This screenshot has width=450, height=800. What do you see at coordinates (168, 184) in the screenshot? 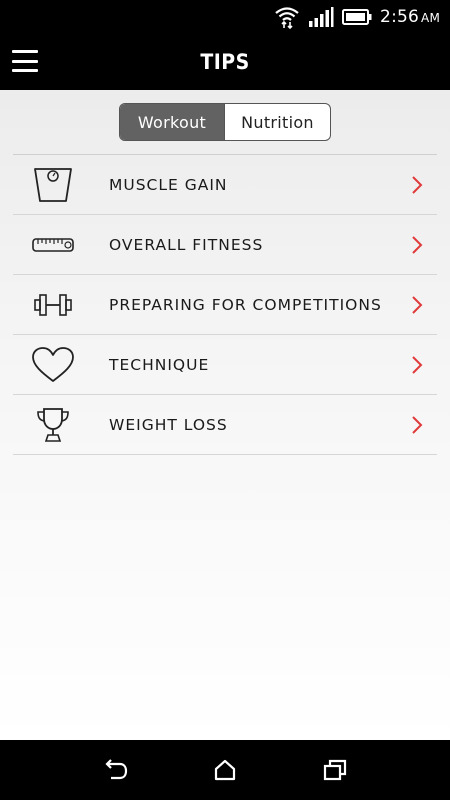
I see `list-item-label: MUSCLE GAIN` at bounding box center [168, 184].